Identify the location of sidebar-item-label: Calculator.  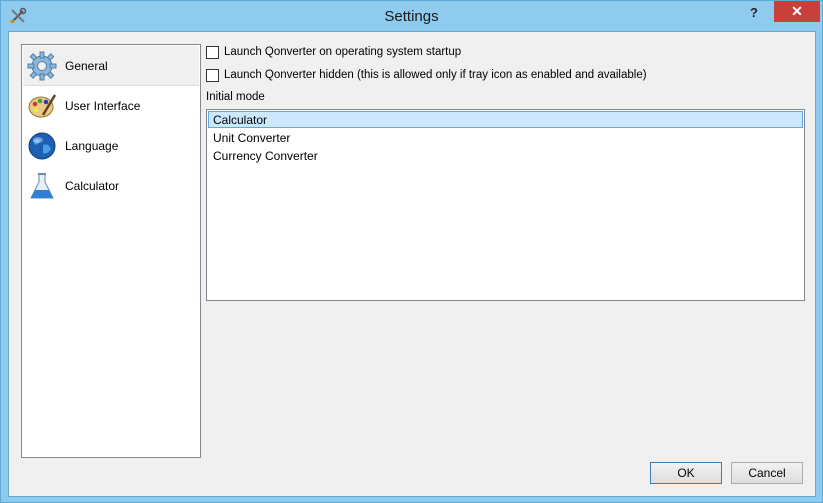
(92, 186).